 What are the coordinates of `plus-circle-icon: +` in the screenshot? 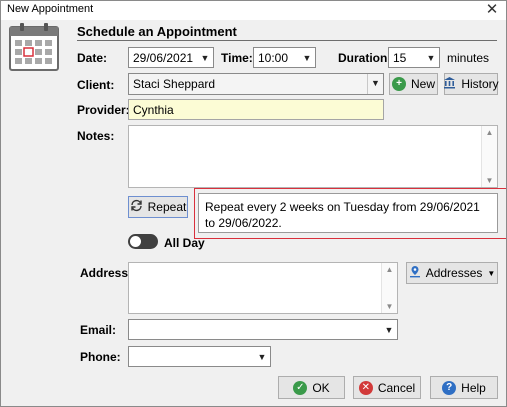 It's located at (398, 84).